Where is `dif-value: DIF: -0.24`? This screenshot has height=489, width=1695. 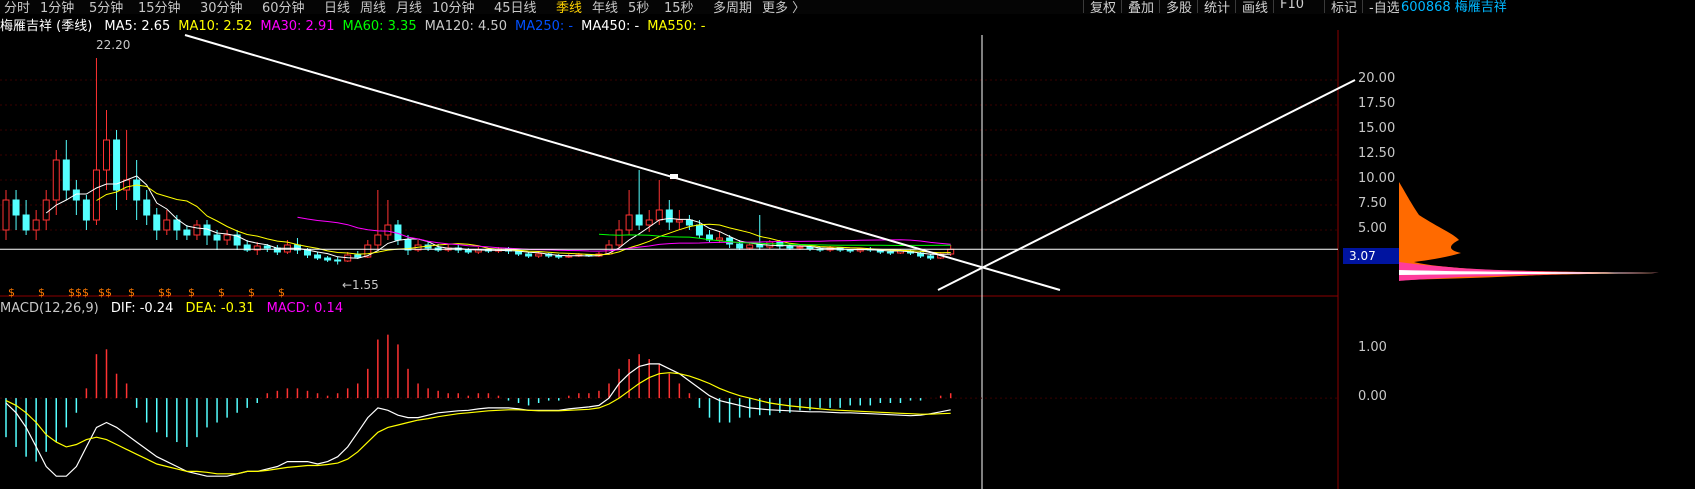 dif-value: DIF: -0.24 is located at coordinates (142, 308).